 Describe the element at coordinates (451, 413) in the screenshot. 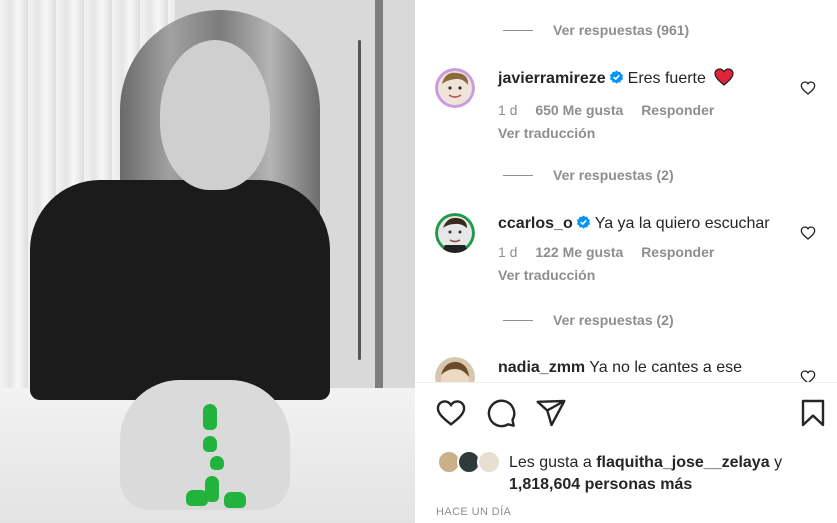

I see `heart-outline-icon` at that location.